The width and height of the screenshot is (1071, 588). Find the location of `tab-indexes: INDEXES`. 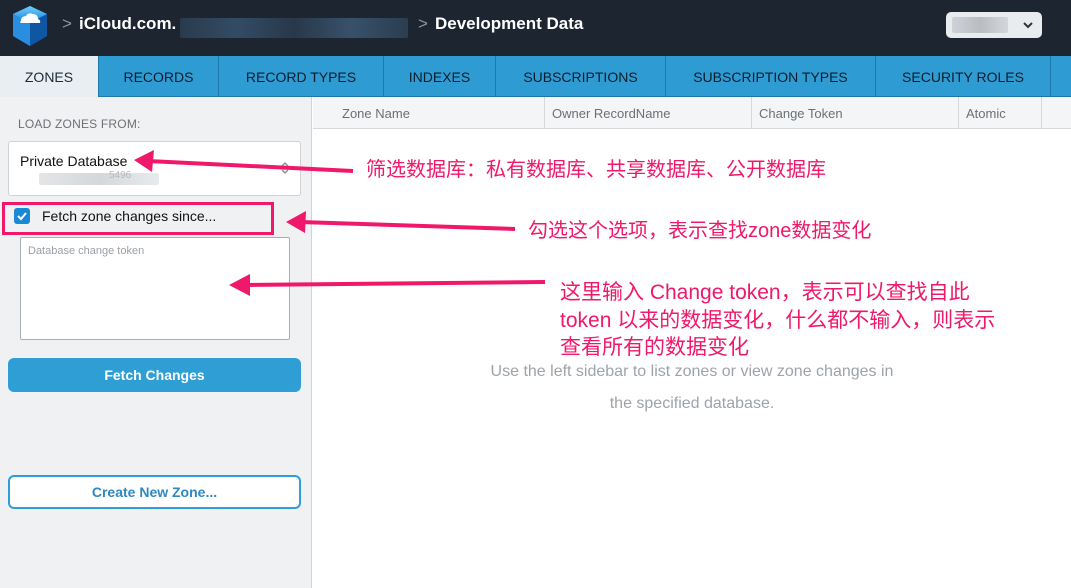

tab-indexes: INDEXES is located at coordinates (440, 76).